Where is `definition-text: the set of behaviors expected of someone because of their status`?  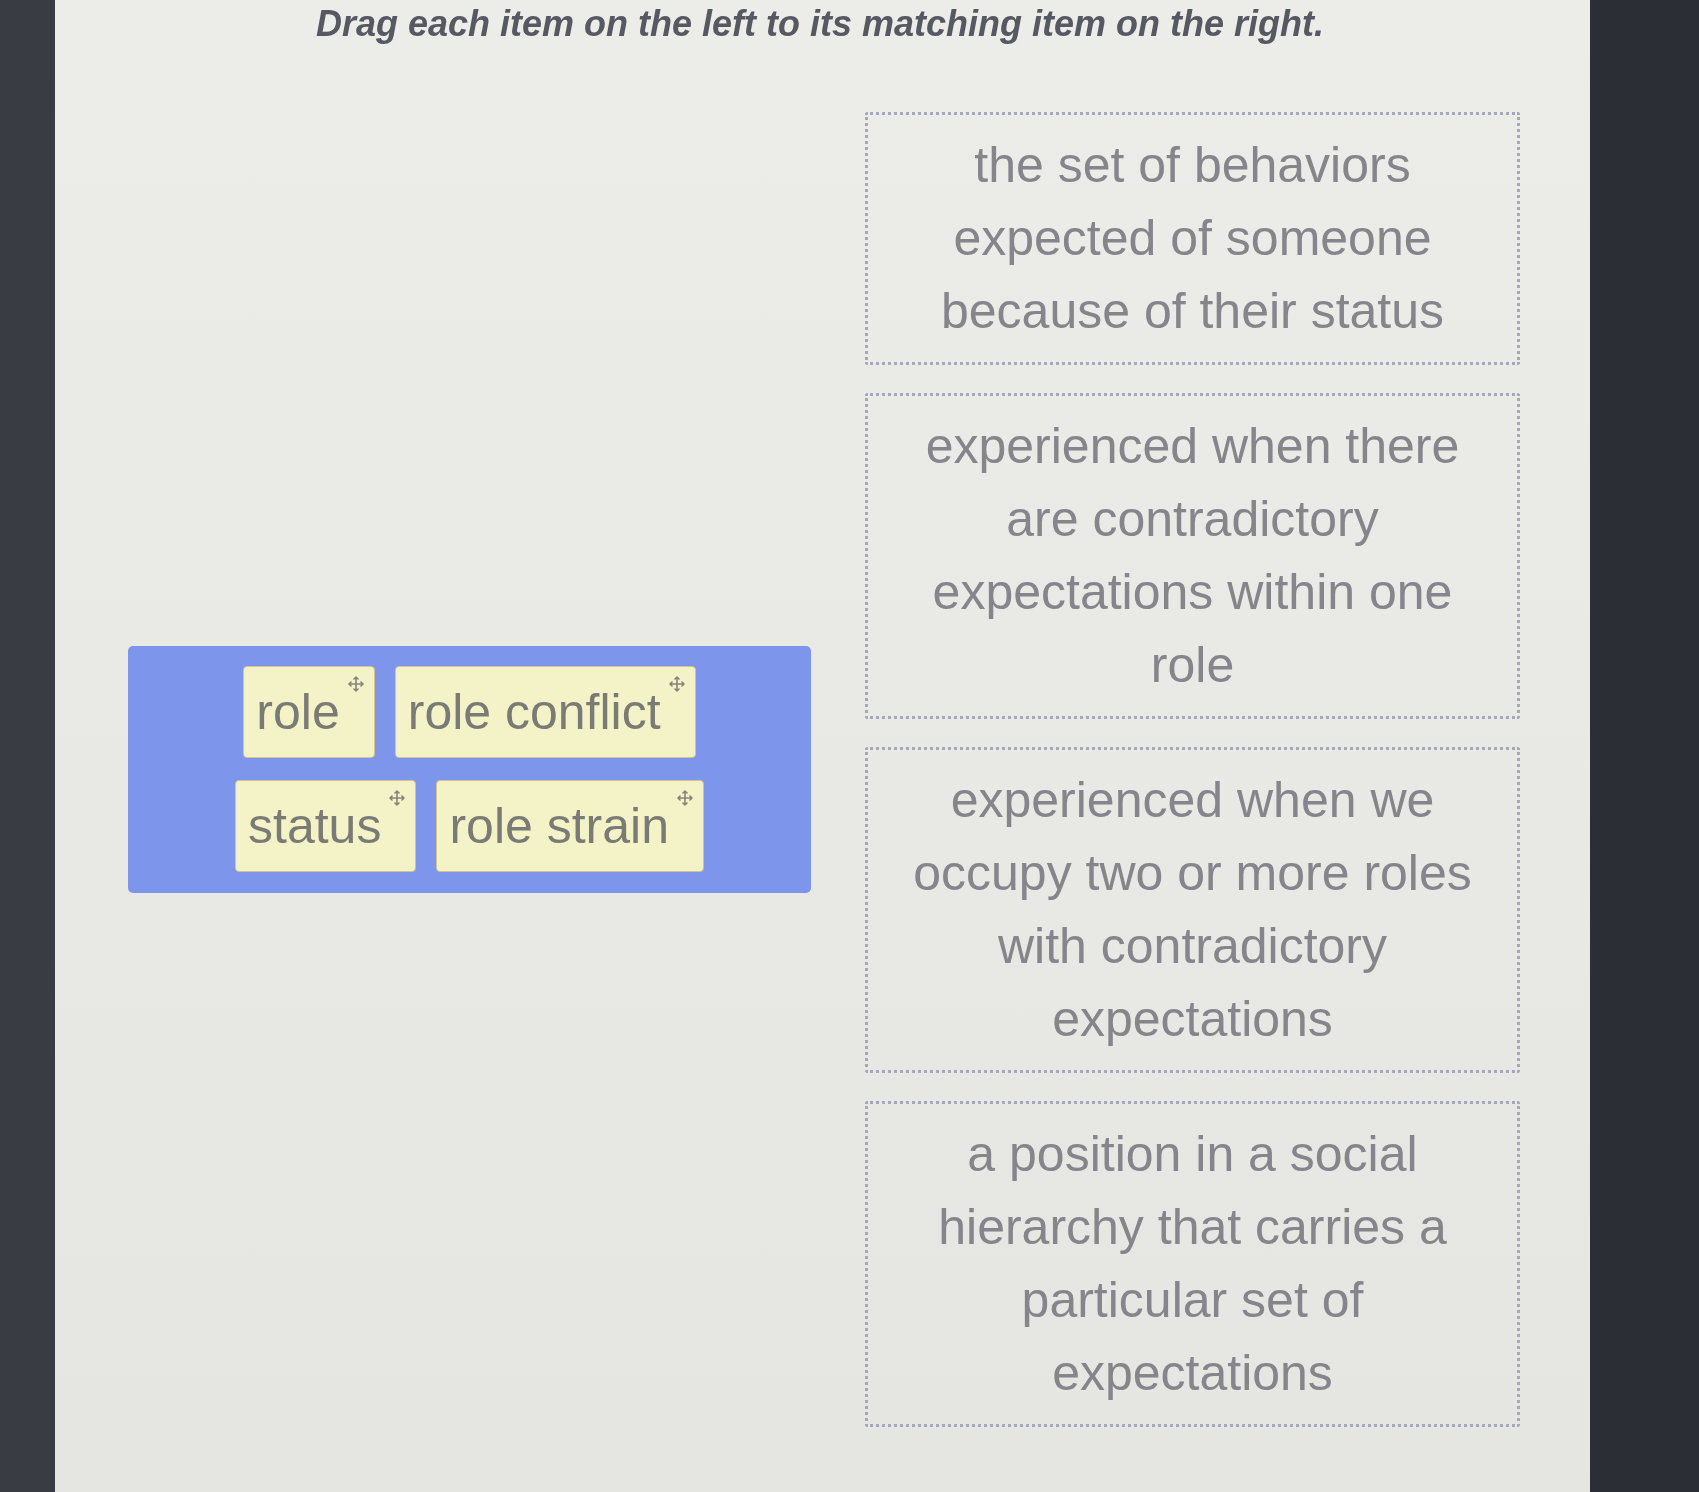 definition-text: the set of behaviors expected of someone because of their status is located at coordinates (1192, 238).